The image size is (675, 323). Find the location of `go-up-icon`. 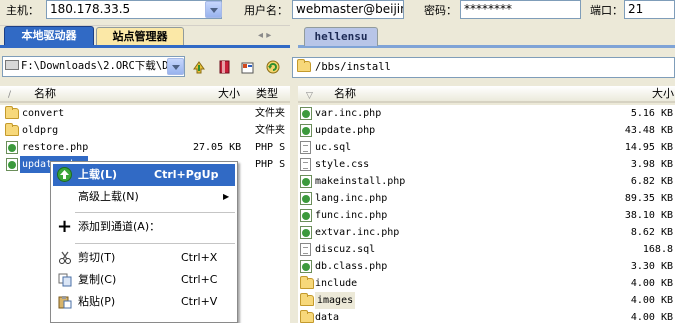

go-up-icon is located at coordinates (199, 67).